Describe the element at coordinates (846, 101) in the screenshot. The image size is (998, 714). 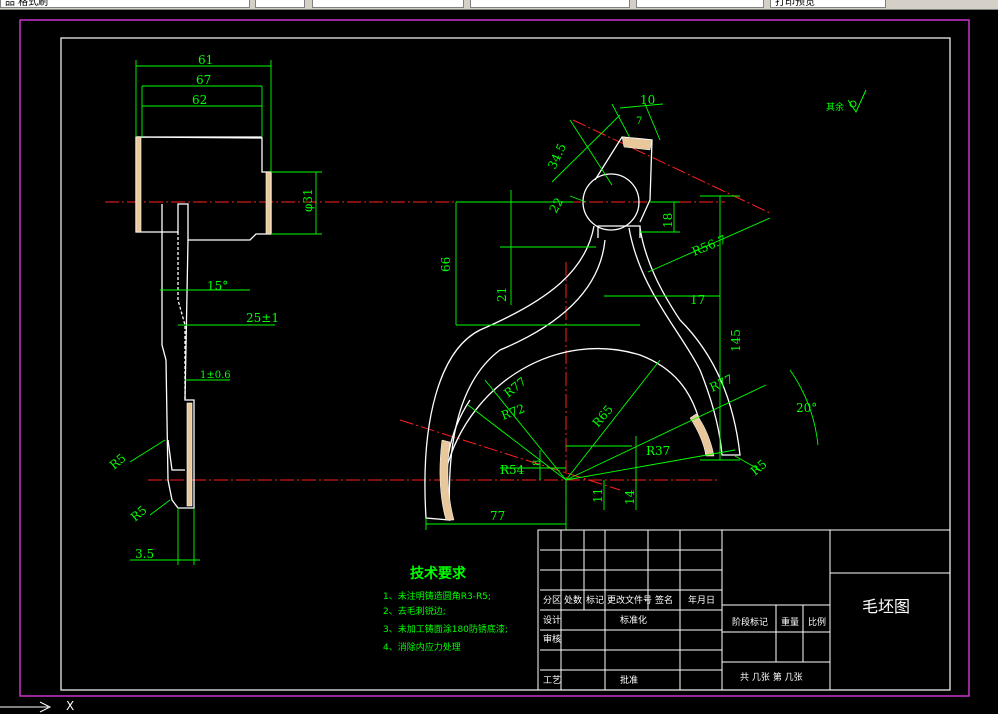
I see `roughness-symbol: 其余` at that location.